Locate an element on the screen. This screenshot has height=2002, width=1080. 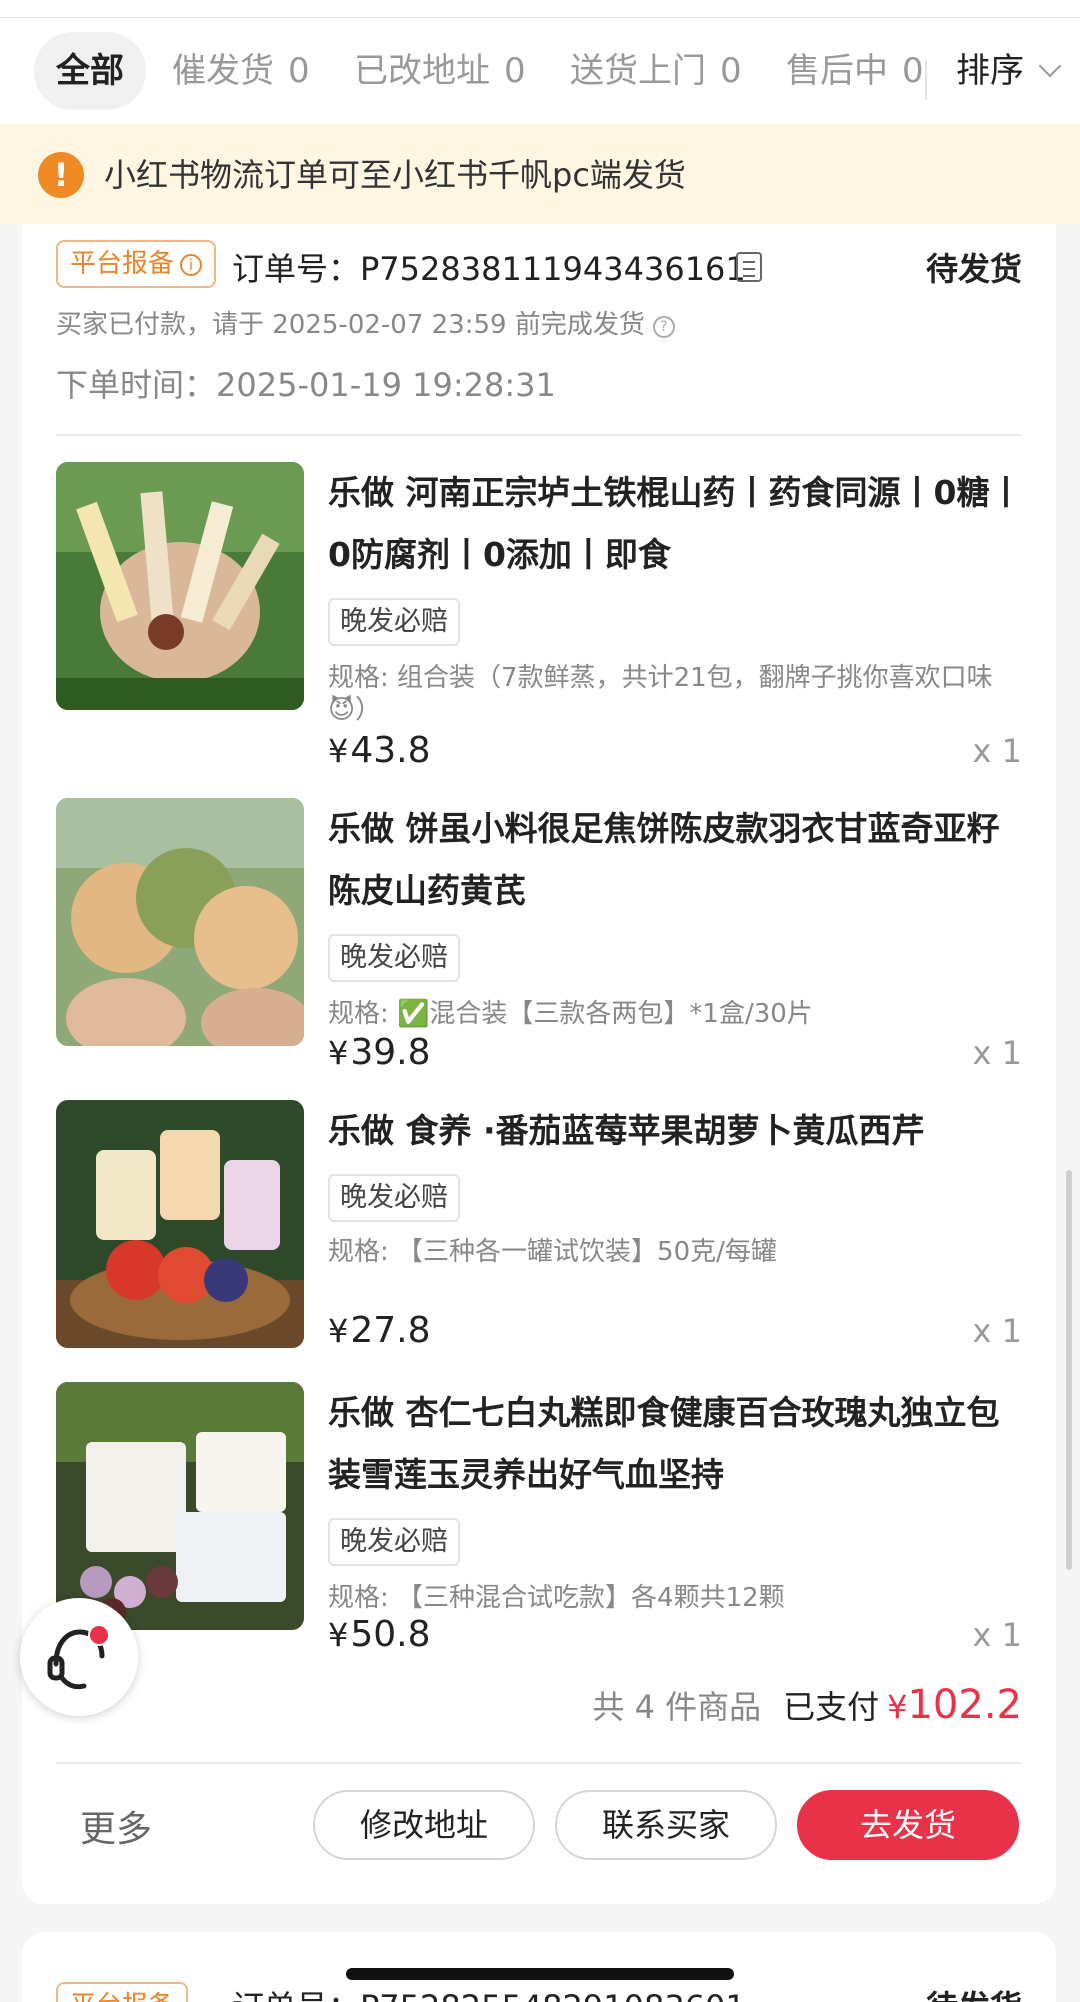
ship-button: 去发货 is located at coordinates (908, 1825).